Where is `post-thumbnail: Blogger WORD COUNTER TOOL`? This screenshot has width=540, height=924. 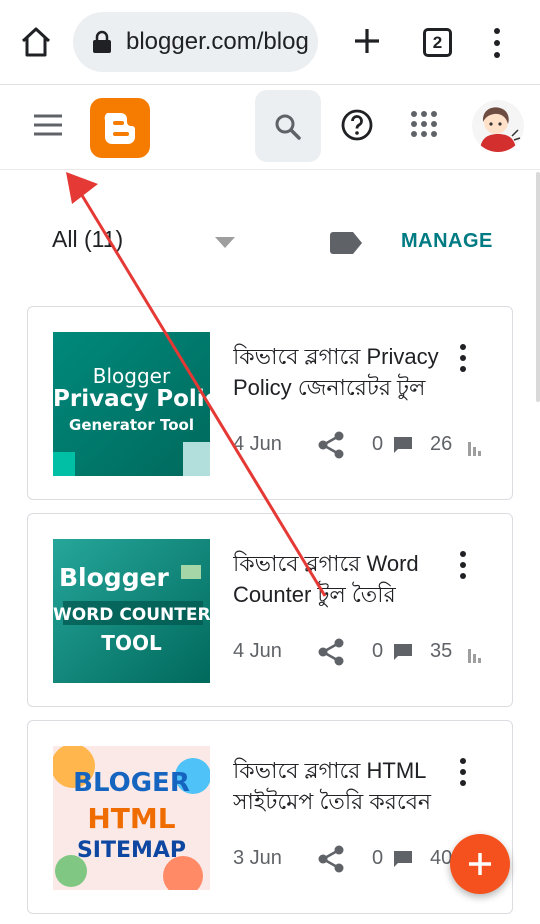
post-thumbnail: Blogger WORD COUNTER TOOL is located at coordinates (131, 611).